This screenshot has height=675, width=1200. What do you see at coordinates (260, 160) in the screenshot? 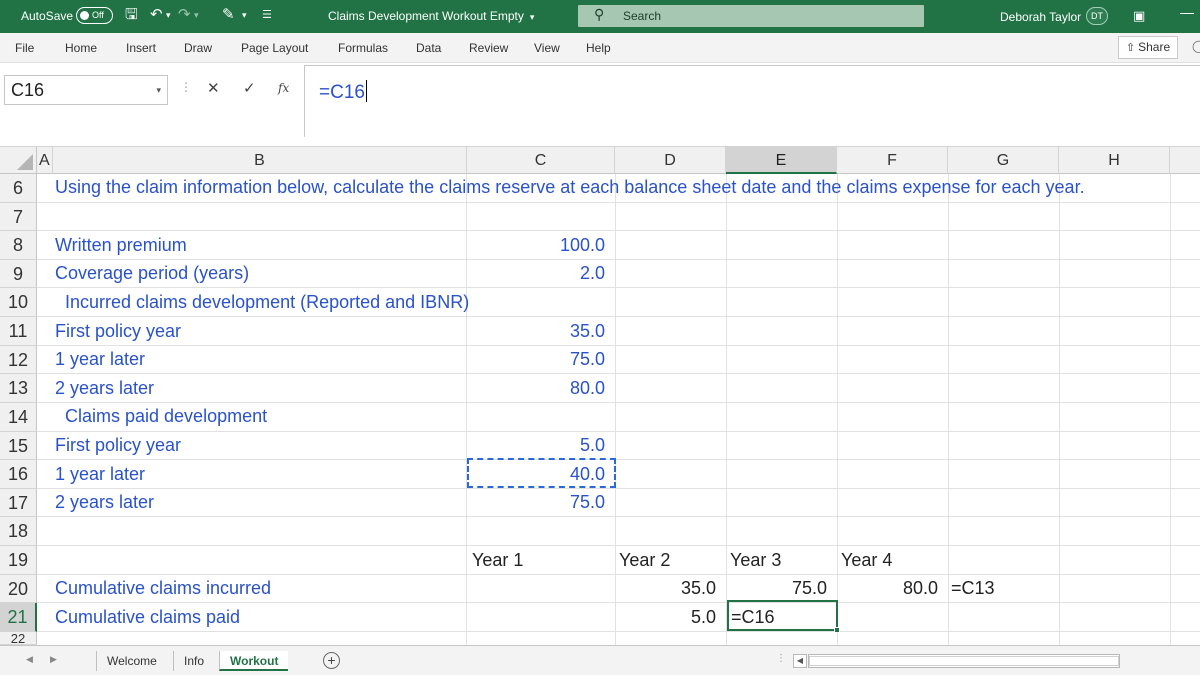
I see `column-header-b: B` at bounding box center [260, 160].